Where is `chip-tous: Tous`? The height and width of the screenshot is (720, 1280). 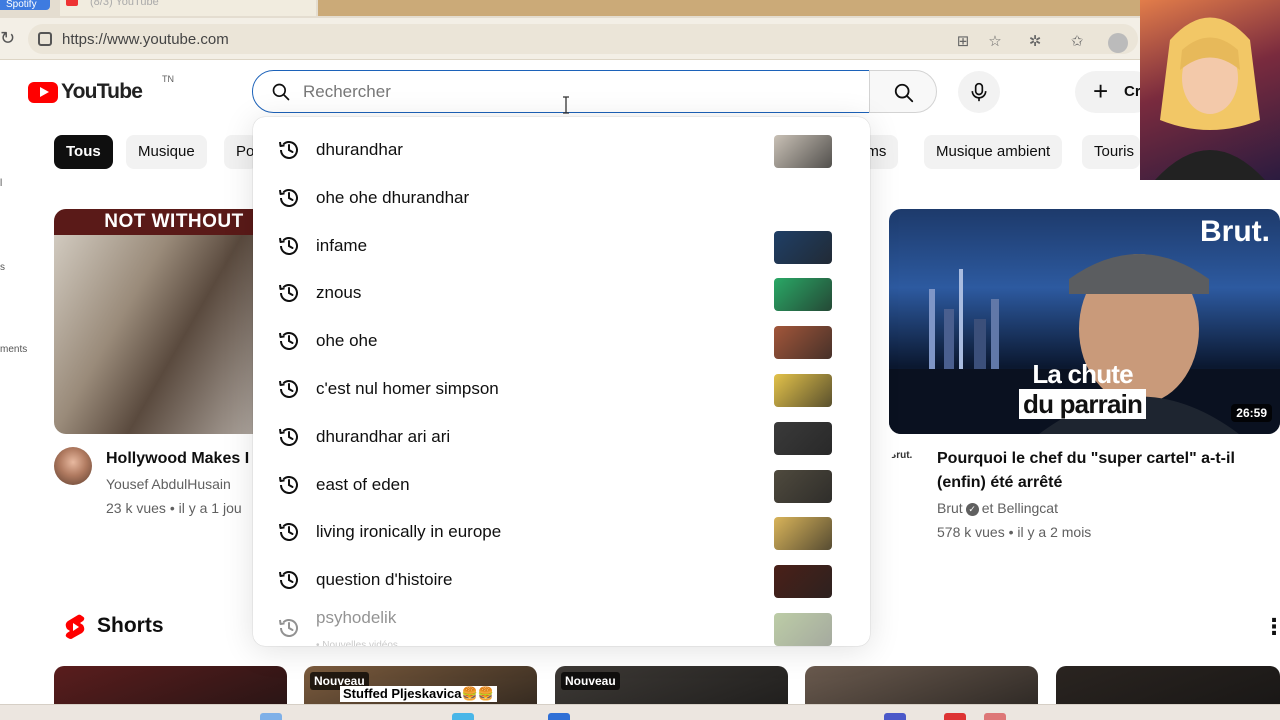 chip-tous: Tous is located at coordinates (83, 152).